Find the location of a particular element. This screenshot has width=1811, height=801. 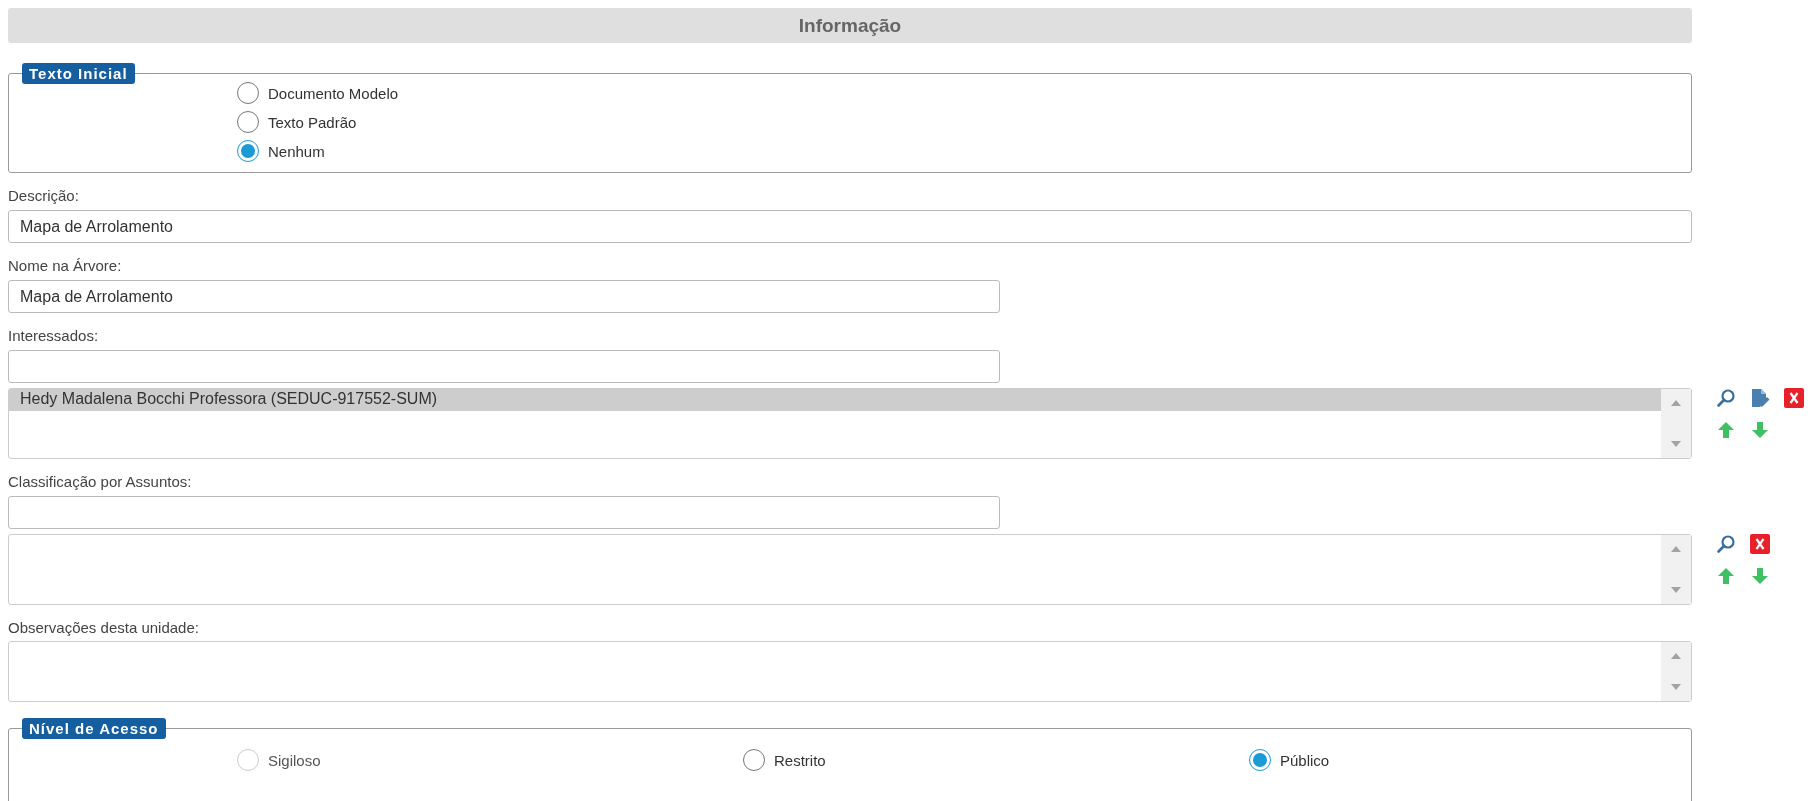

radio-label: Sigiloso is located at coordinates (294, 760).